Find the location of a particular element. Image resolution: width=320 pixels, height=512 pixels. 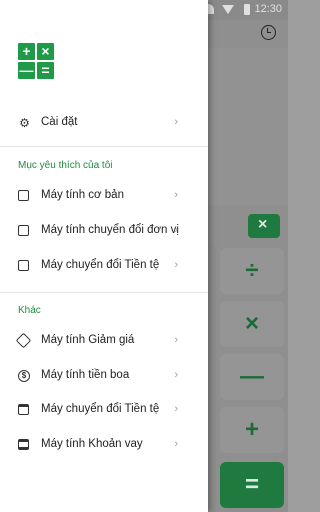

section-header-favorites: Mục yêu thích của tôi is located at coordinates (65, 165).